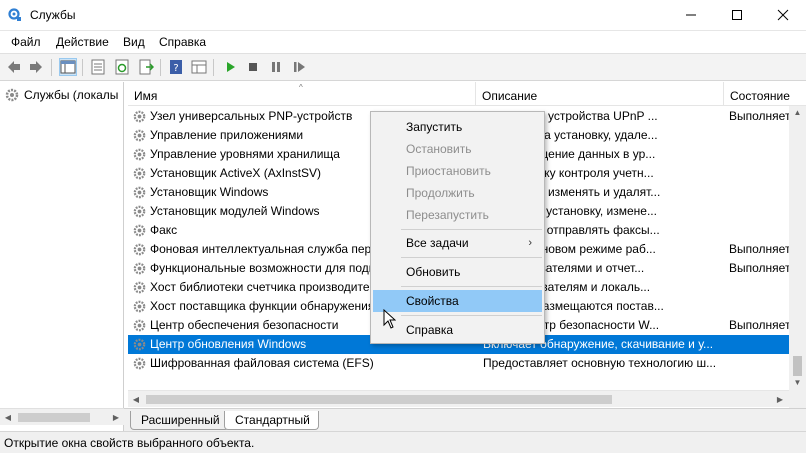 The height and width of the screenshot is (453, 806). What do you see at coordinates (182, 42) in the screenshot?
I see `menu-help: Справка` at bounding box center [182, 42].